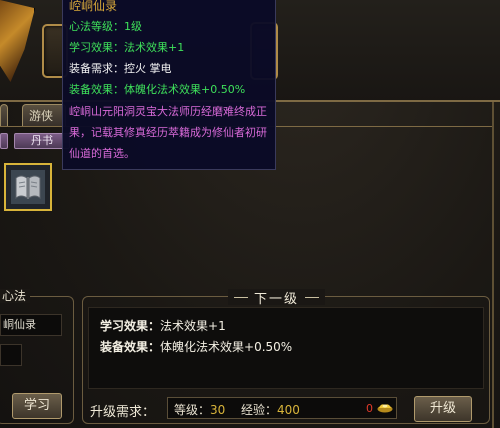  What do you see at coordinates (218, 410) in the screenshot?
I see `required-level-value: 30` at bounding box center [218, 410].